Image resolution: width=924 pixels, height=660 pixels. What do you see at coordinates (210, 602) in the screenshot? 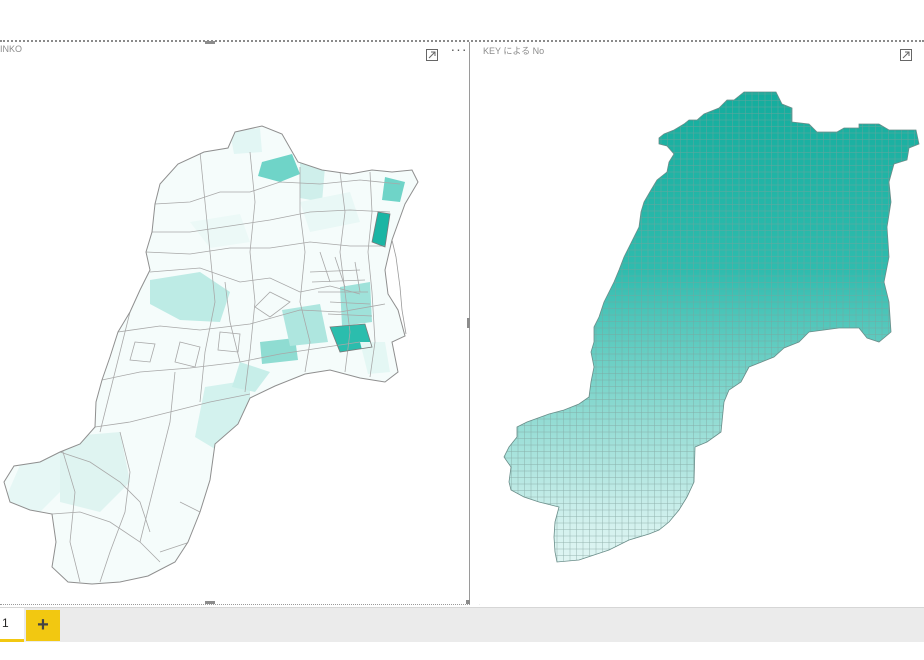
I see `resize-handle-bottom` at bounding box center [210, 602].